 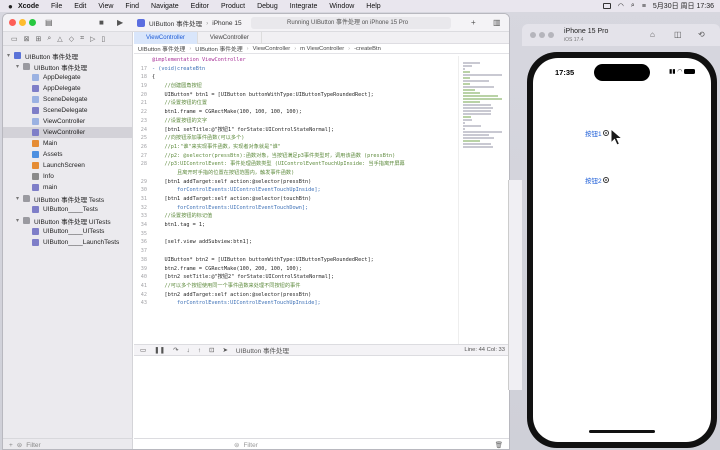 I want to click on code-line: 26 //p1:"谁"来实现事件函数，实现者对象就是"谁", so click(x=295, y=147).